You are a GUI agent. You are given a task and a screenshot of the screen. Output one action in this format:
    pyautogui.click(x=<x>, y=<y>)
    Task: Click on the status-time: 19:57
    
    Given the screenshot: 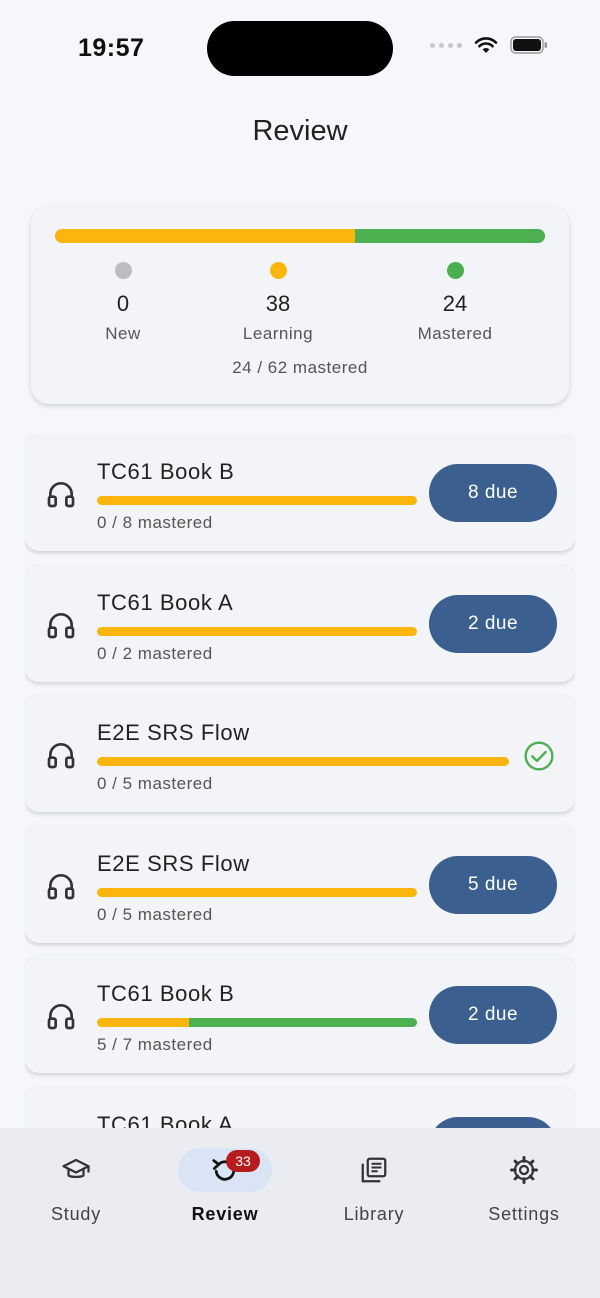 What is the action you would take?
    pyautogui.click(x=111, y=48)
    